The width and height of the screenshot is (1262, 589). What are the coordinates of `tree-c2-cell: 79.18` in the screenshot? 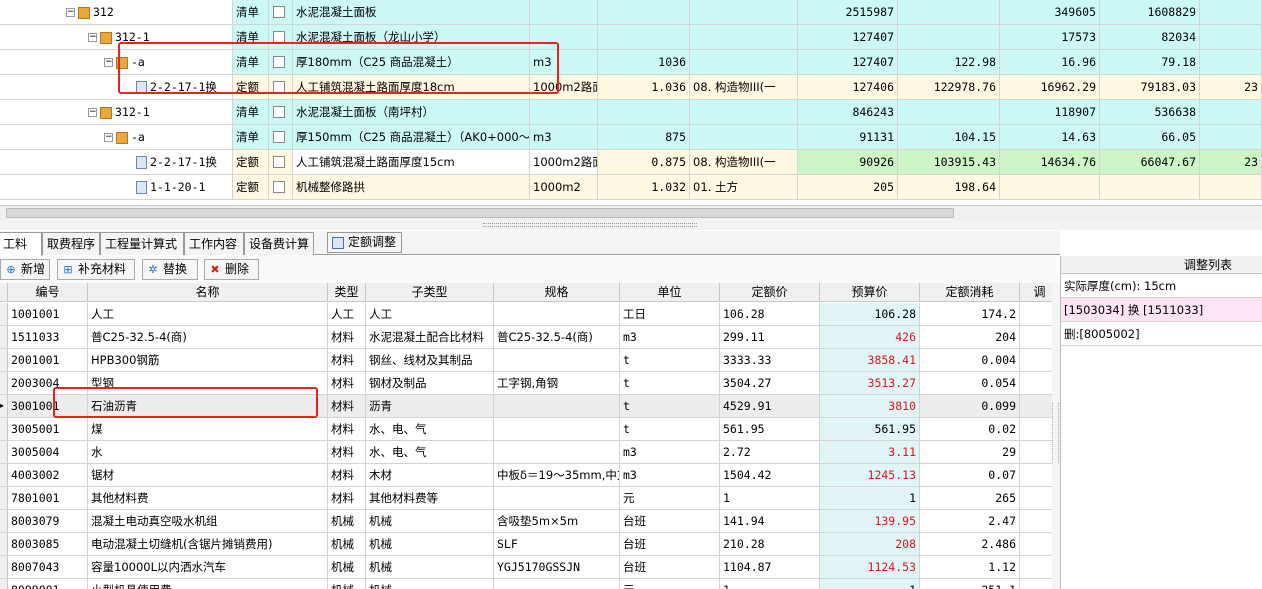 It's located at (1150, 62).